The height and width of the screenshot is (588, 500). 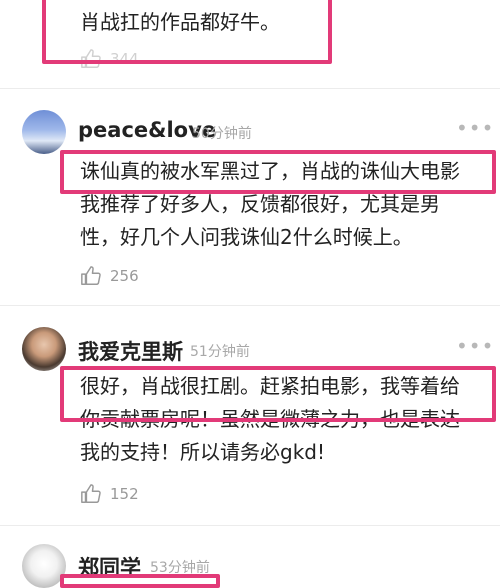 What do you see at coordinates (130, 351) in the screenshot?
I see `username: 我爱克里斯` at bounding box center [130, 351].